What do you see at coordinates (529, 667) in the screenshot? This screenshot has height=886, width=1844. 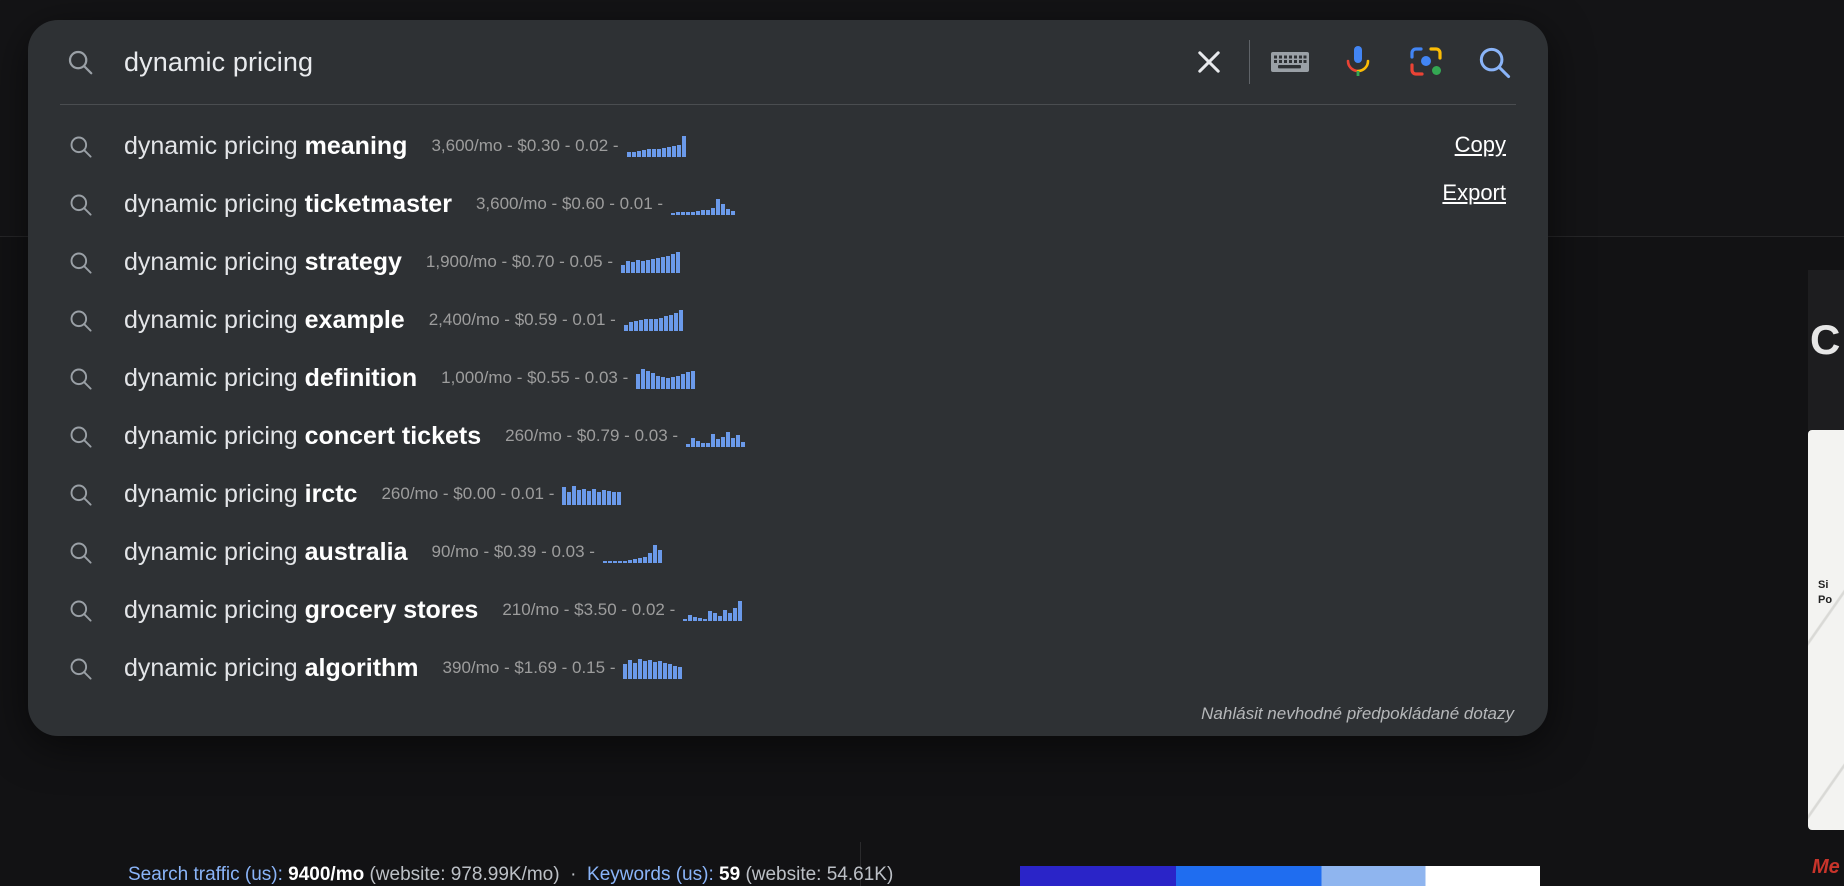 I see `suggestion-metrics-text: 390/mo - $1.69 - 0.15 -` at bounding box center [529, 667].